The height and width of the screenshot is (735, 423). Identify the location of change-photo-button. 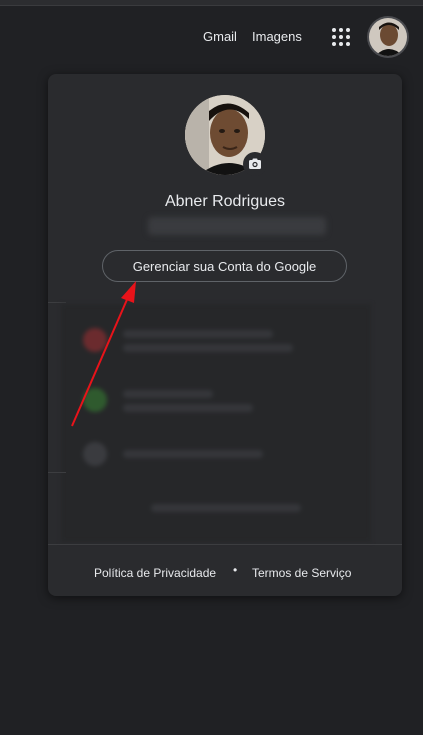
(255, 164).